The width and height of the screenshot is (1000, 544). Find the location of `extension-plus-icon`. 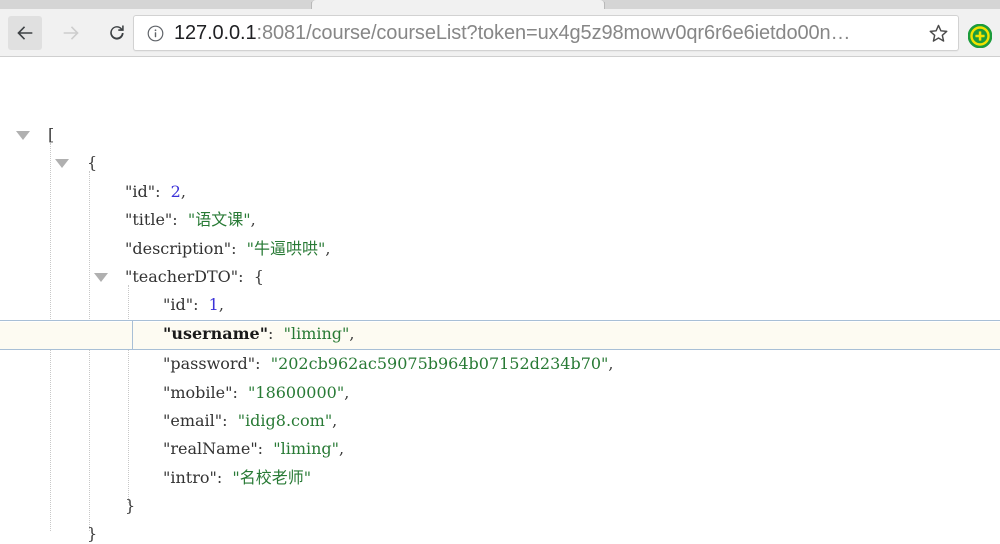

extension-plus-icon is located at coordinates (980, 36).